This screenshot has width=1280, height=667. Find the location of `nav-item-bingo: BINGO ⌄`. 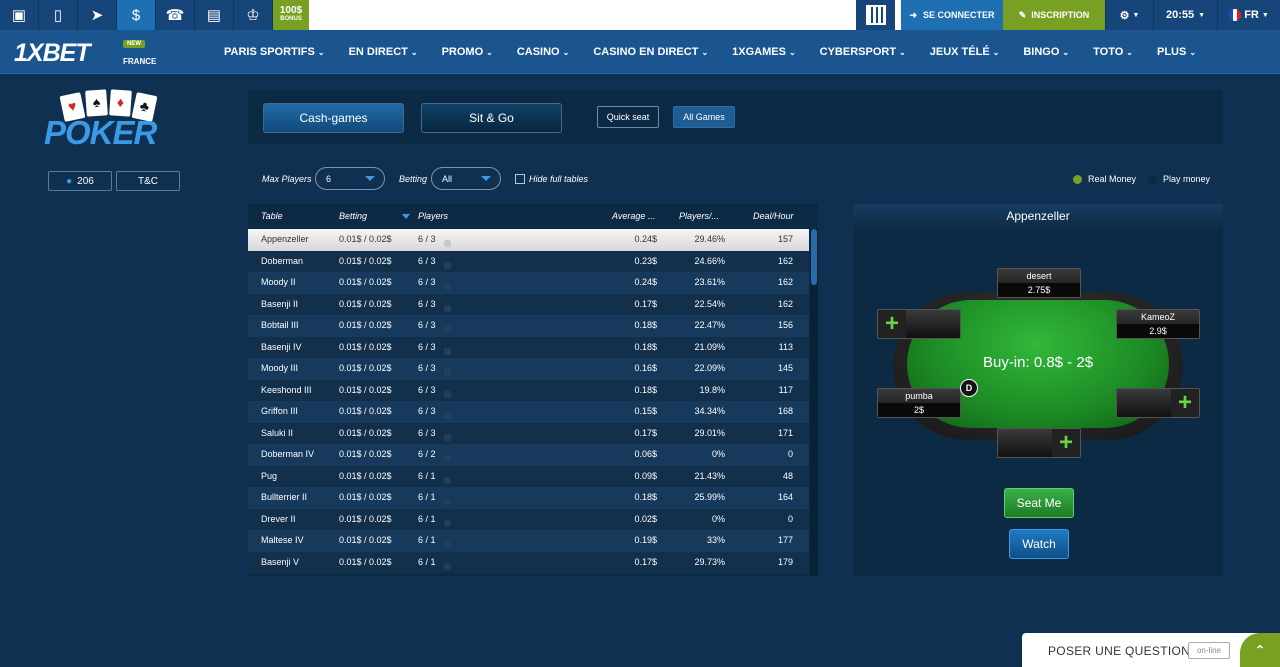

nav-item-bingo: BINGO ⌄ is located at coordinates (1046, 52).